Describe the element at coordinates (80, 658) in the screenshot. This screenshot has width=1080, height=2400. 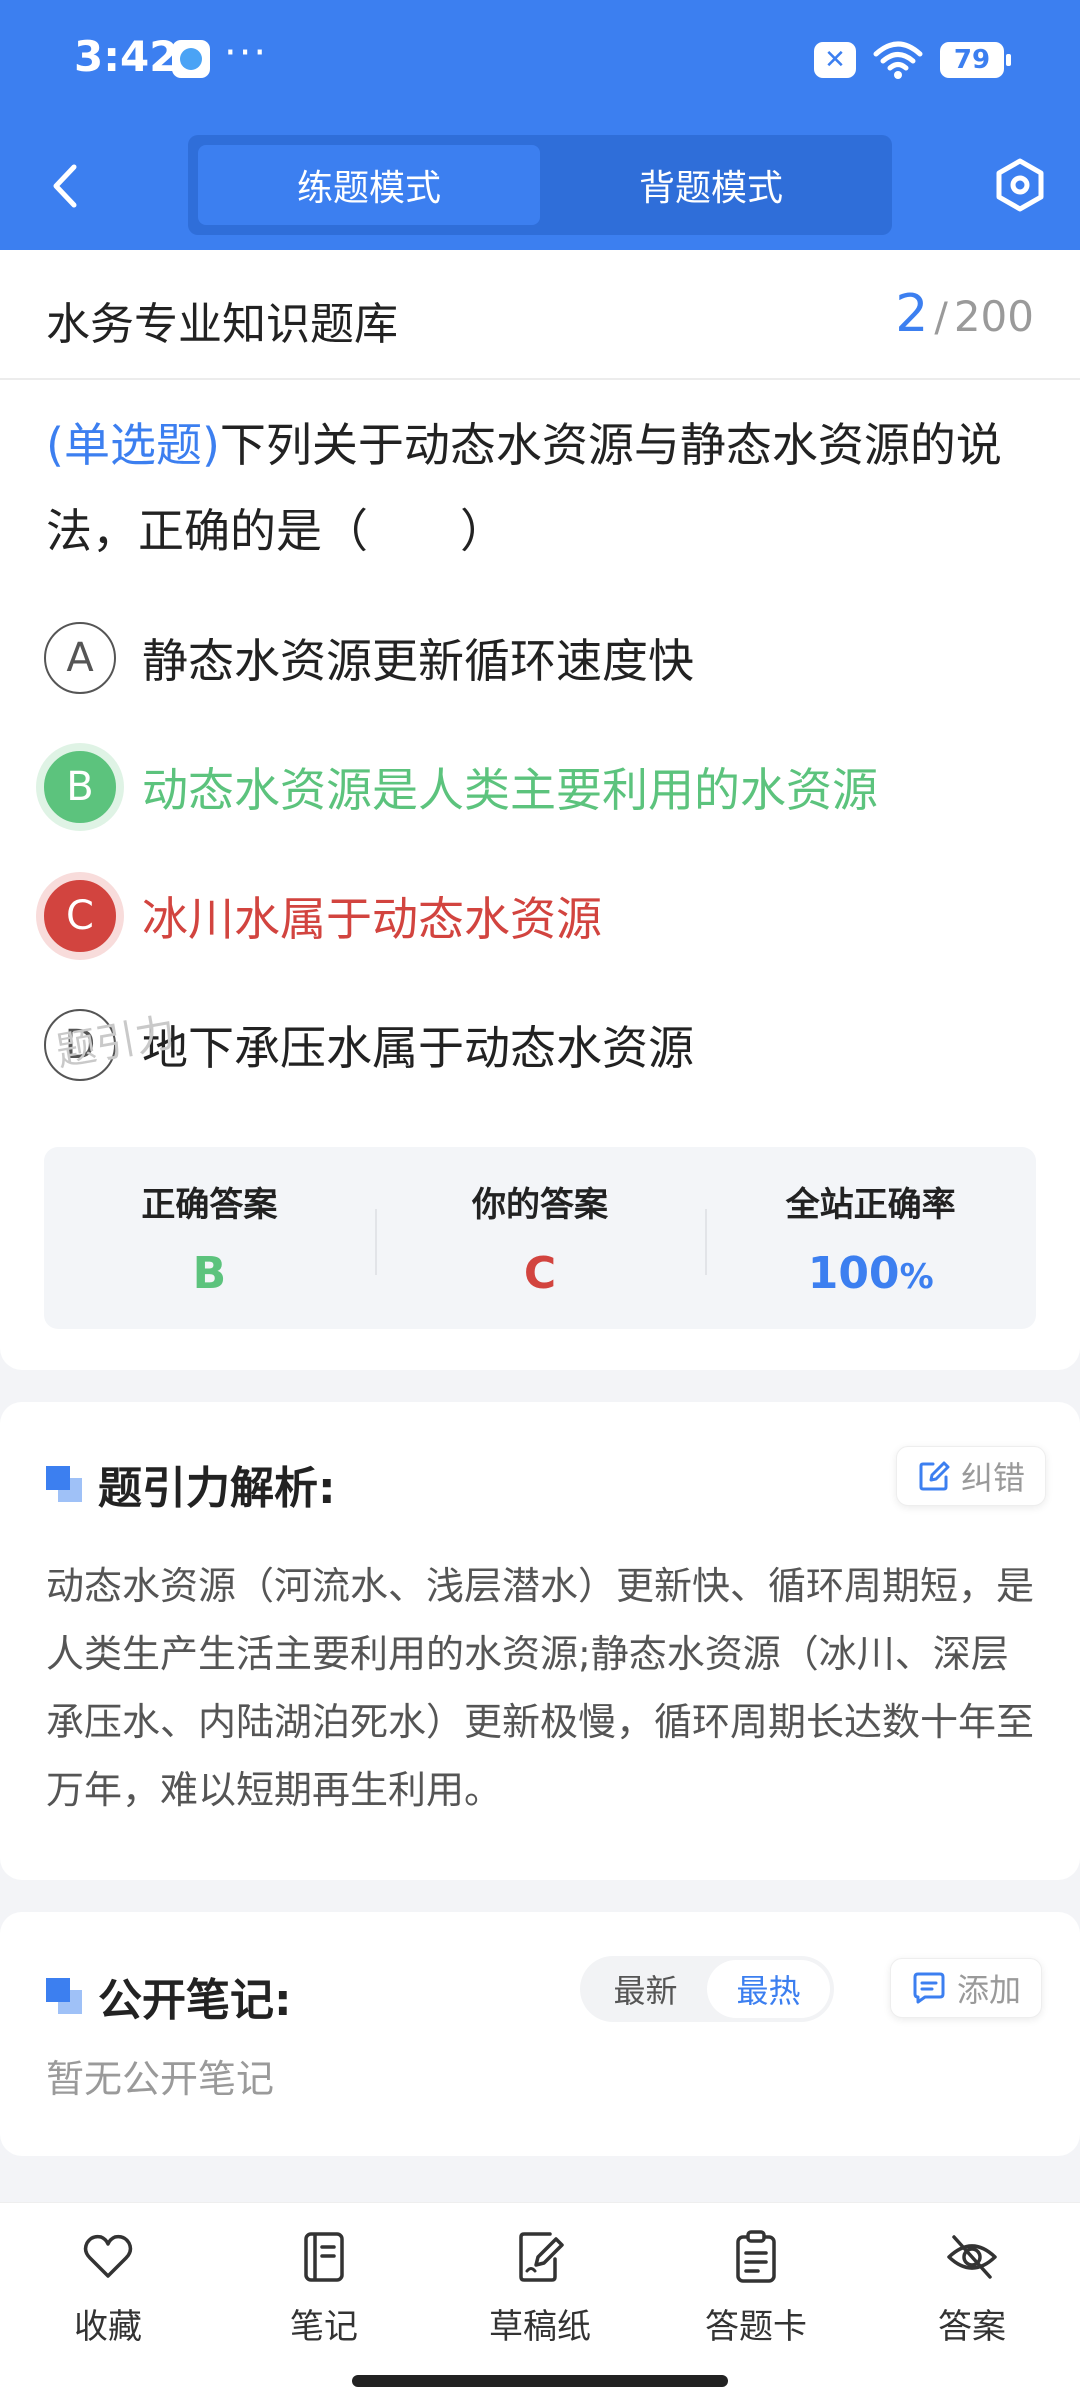
I see `option-letter: A` at that location.